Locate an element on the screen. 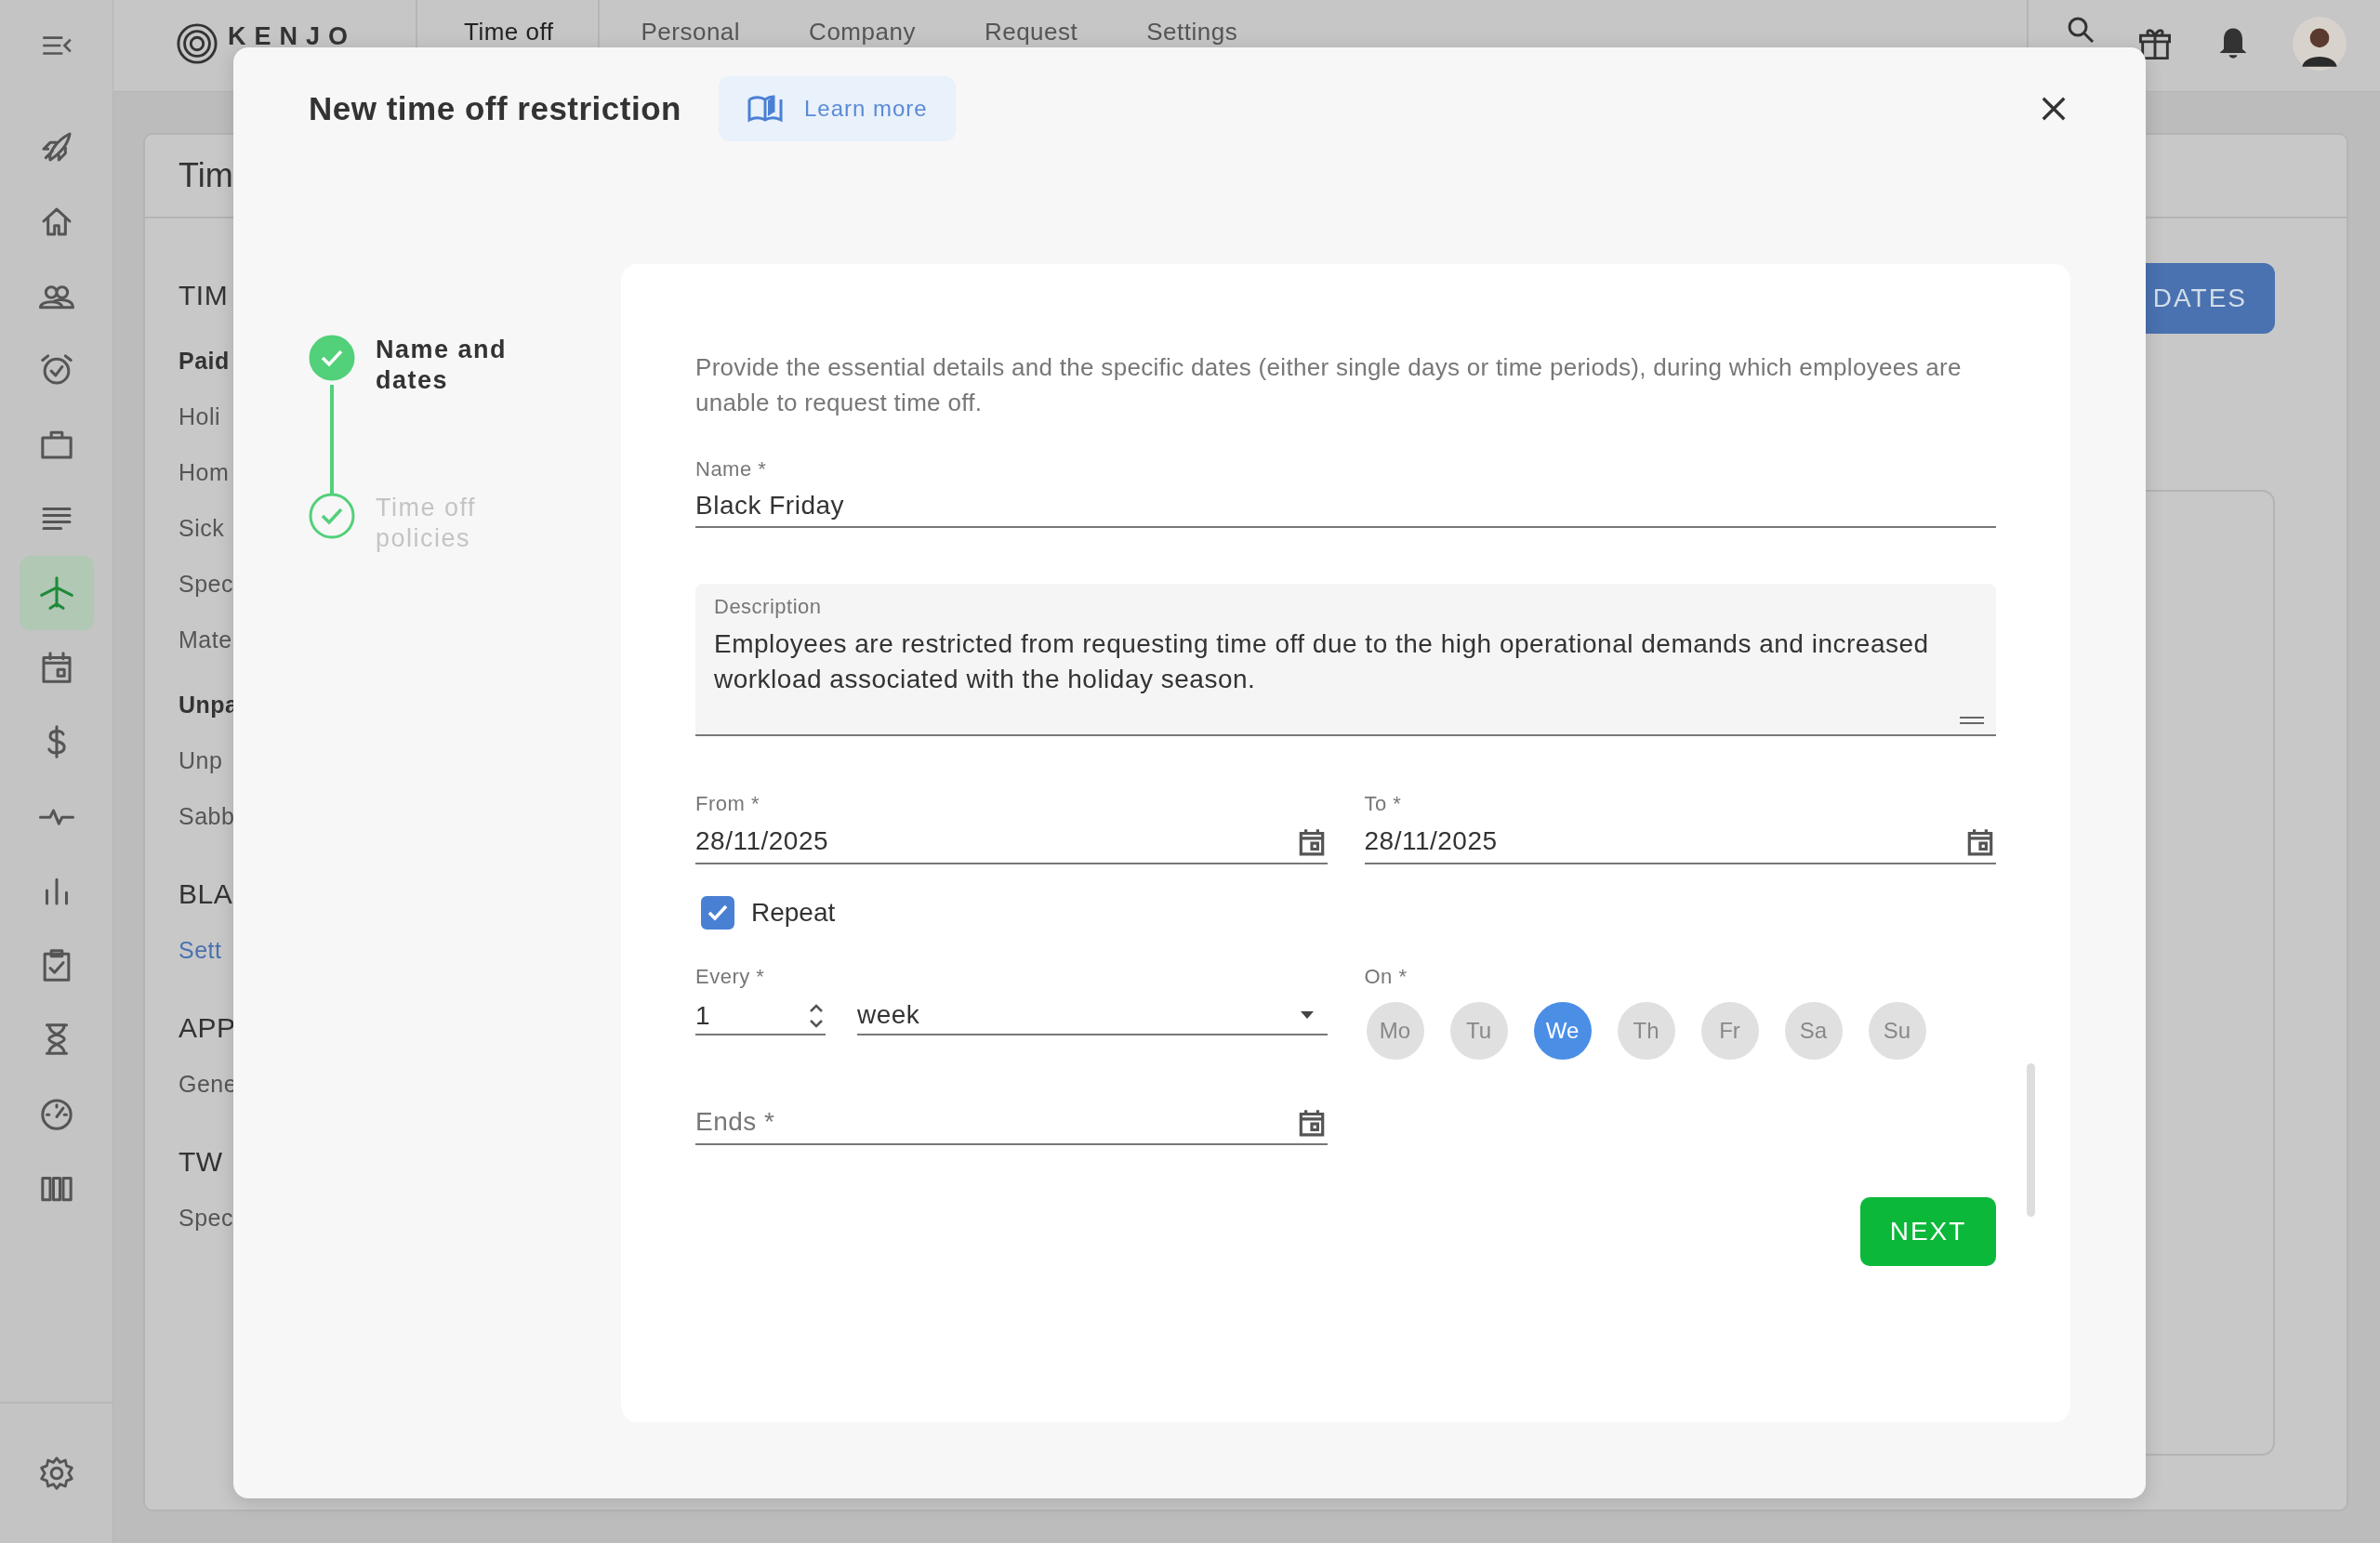 The image size is (2380, 1543). day-toggle: We is located at coordinates (1562, 1031).